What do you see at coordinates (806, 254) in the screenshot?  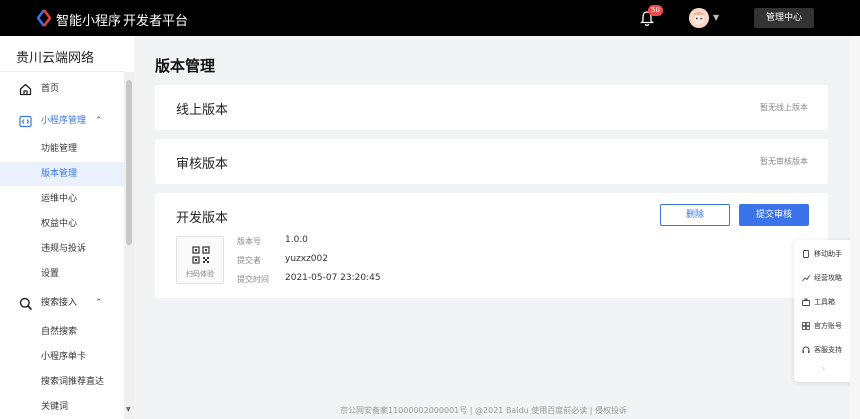 I see `mobile-icon` at bounding box center [806, 254].